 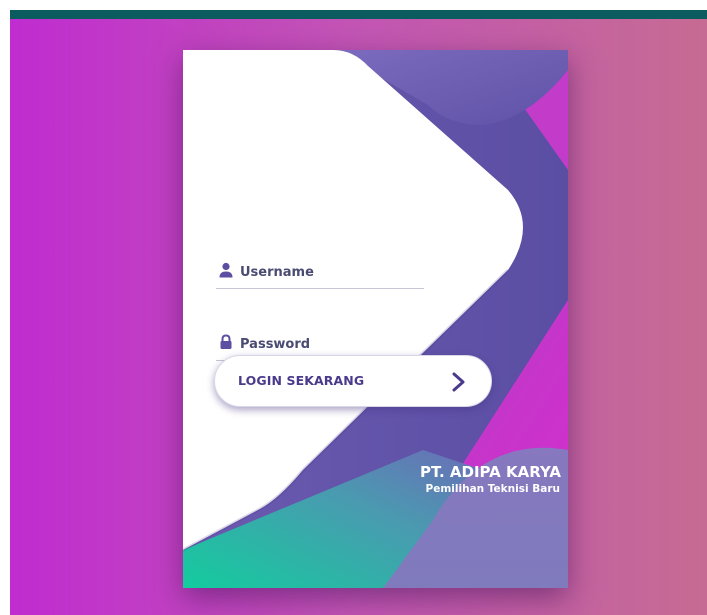 I want to click on top-bar, so click(x=358, y=14).